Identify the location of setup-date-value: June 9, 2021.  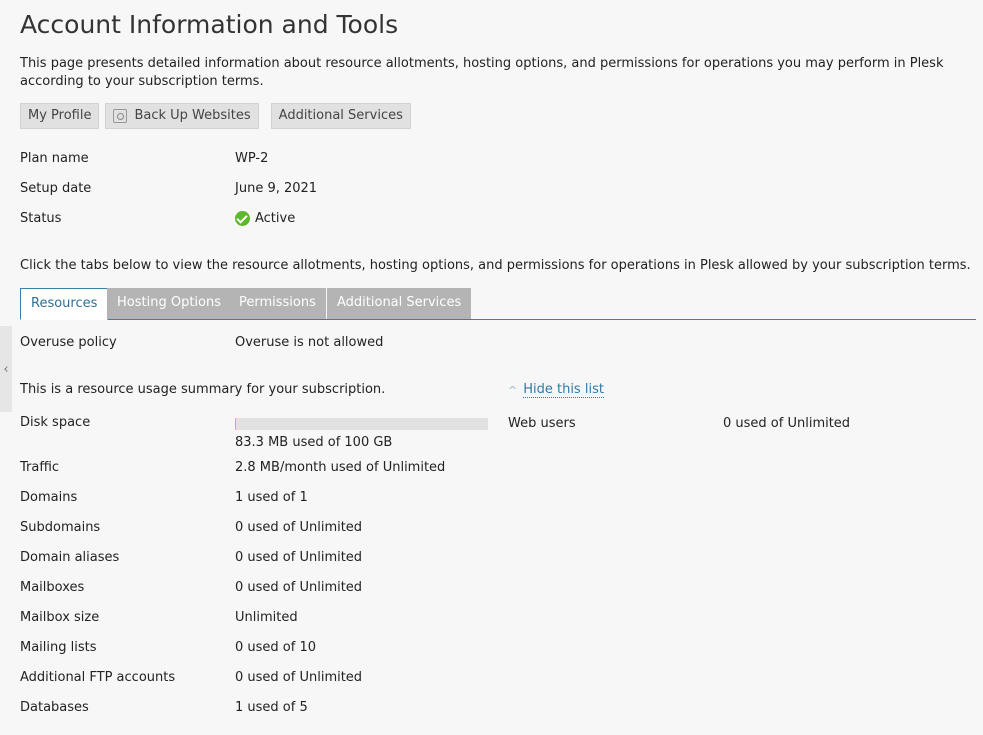
(276, 188).